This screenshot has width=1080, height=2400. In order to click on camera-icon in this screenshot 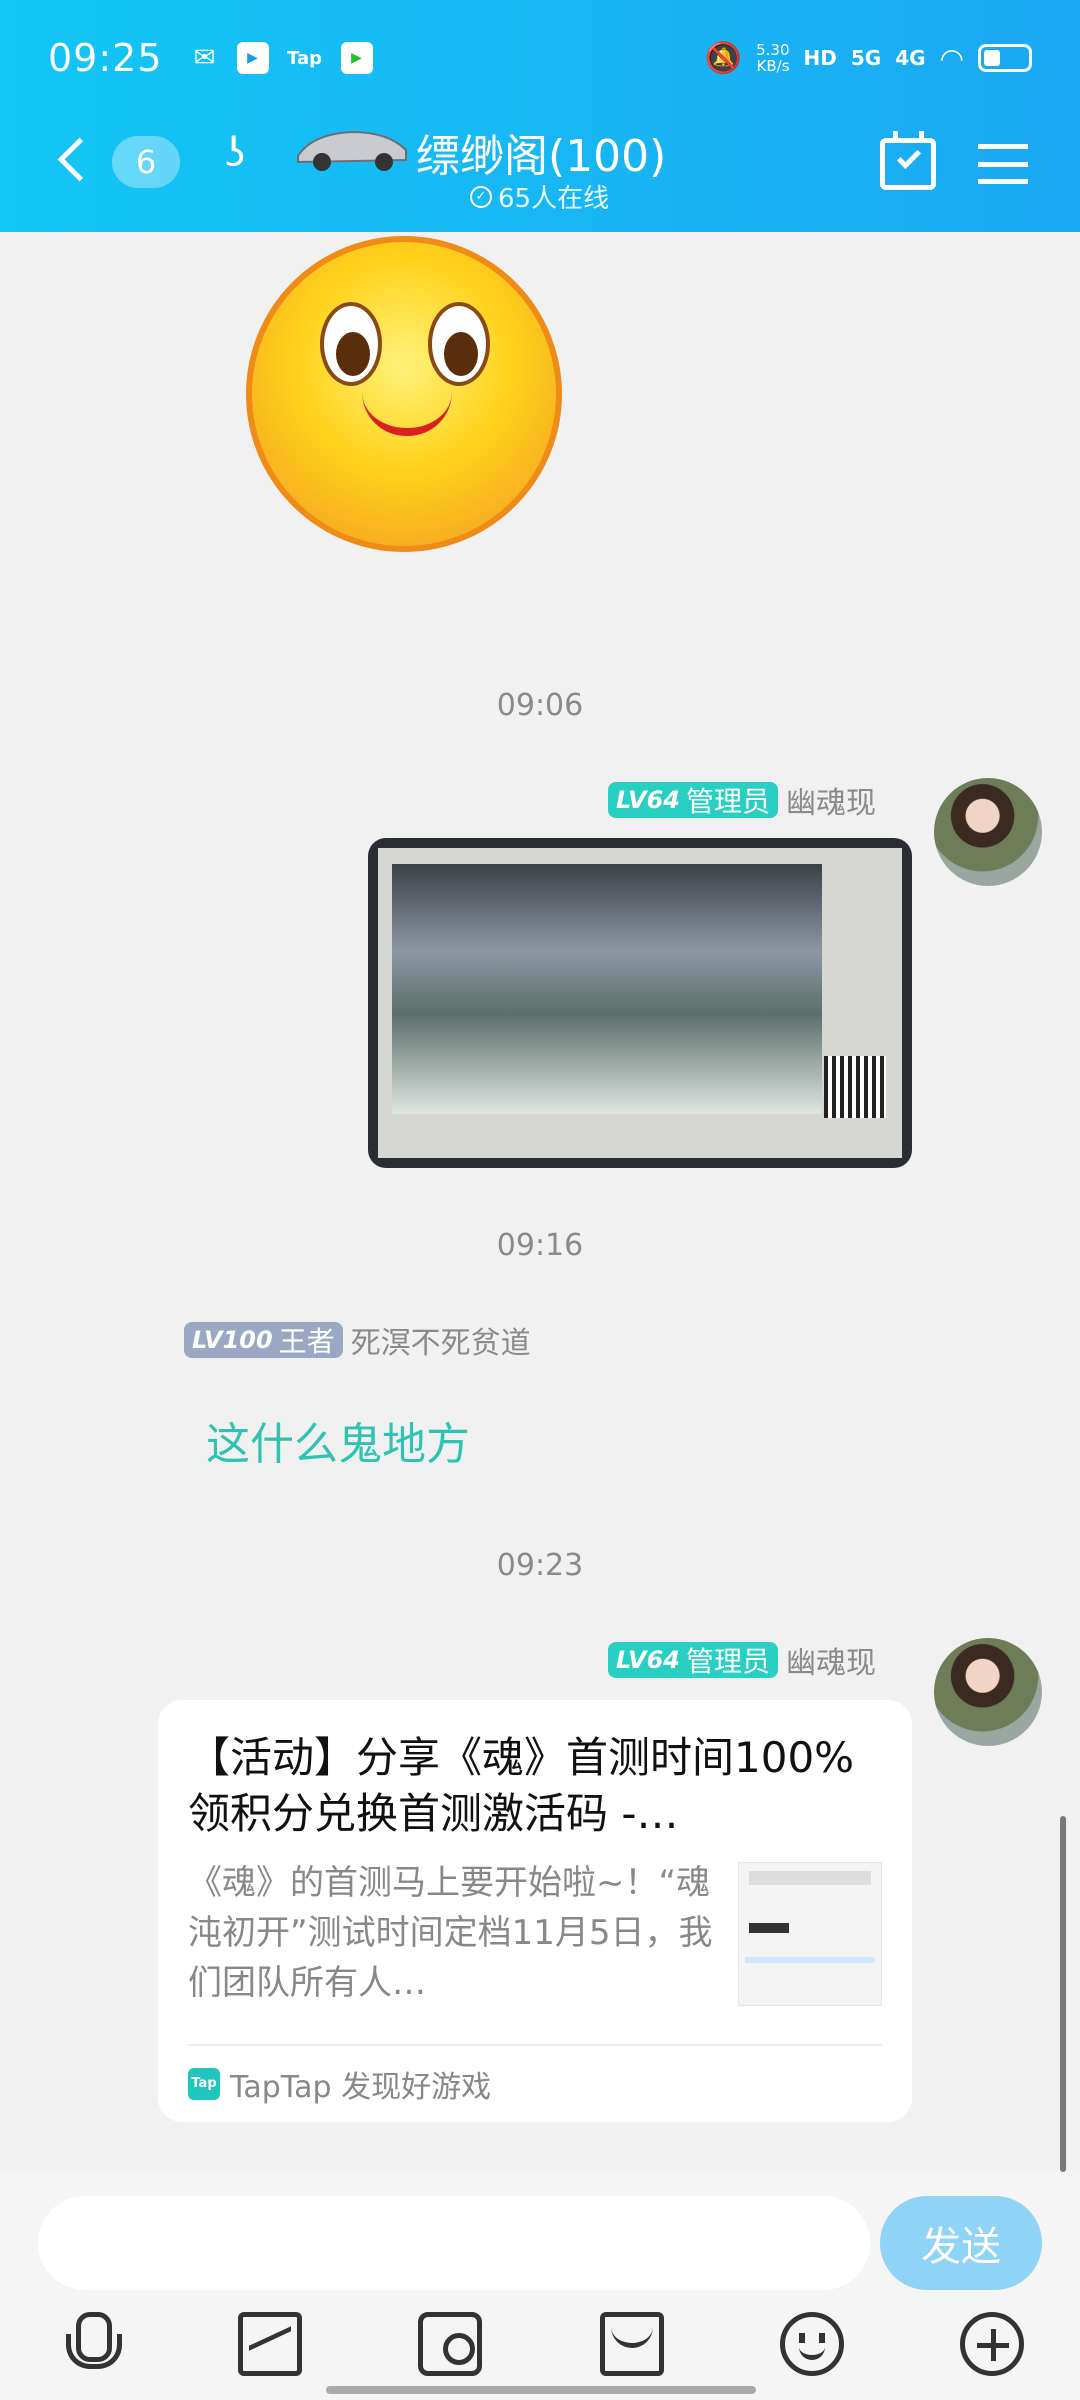, I will do `click(450, 2344)`.